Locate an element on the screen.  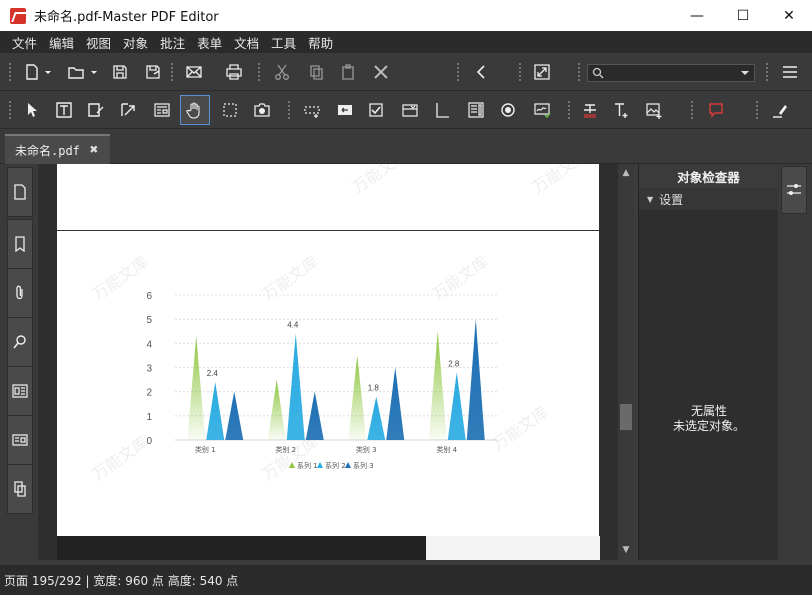
add-image-icon is located at coordinates (654, 110).